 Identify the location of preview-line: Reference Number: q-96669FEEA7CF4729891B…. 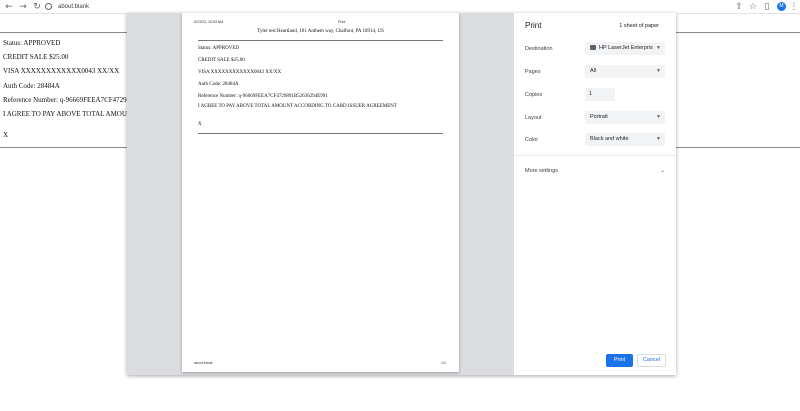
(263, 96).